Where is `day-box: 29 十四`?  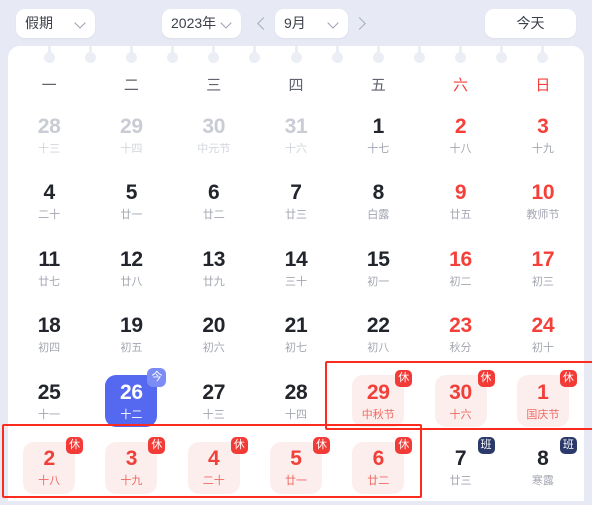 day-box: 29 十四 is located at coordinates (131, 135).